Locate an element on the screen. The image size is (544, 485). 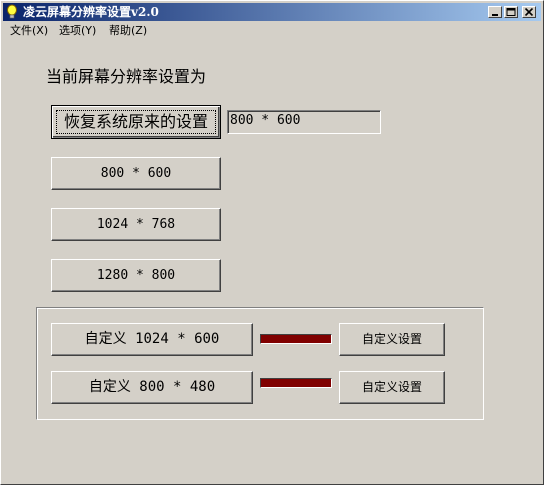
custom-800x480-button: 自定义 800 * 480 is located at coordinates (152, 387).